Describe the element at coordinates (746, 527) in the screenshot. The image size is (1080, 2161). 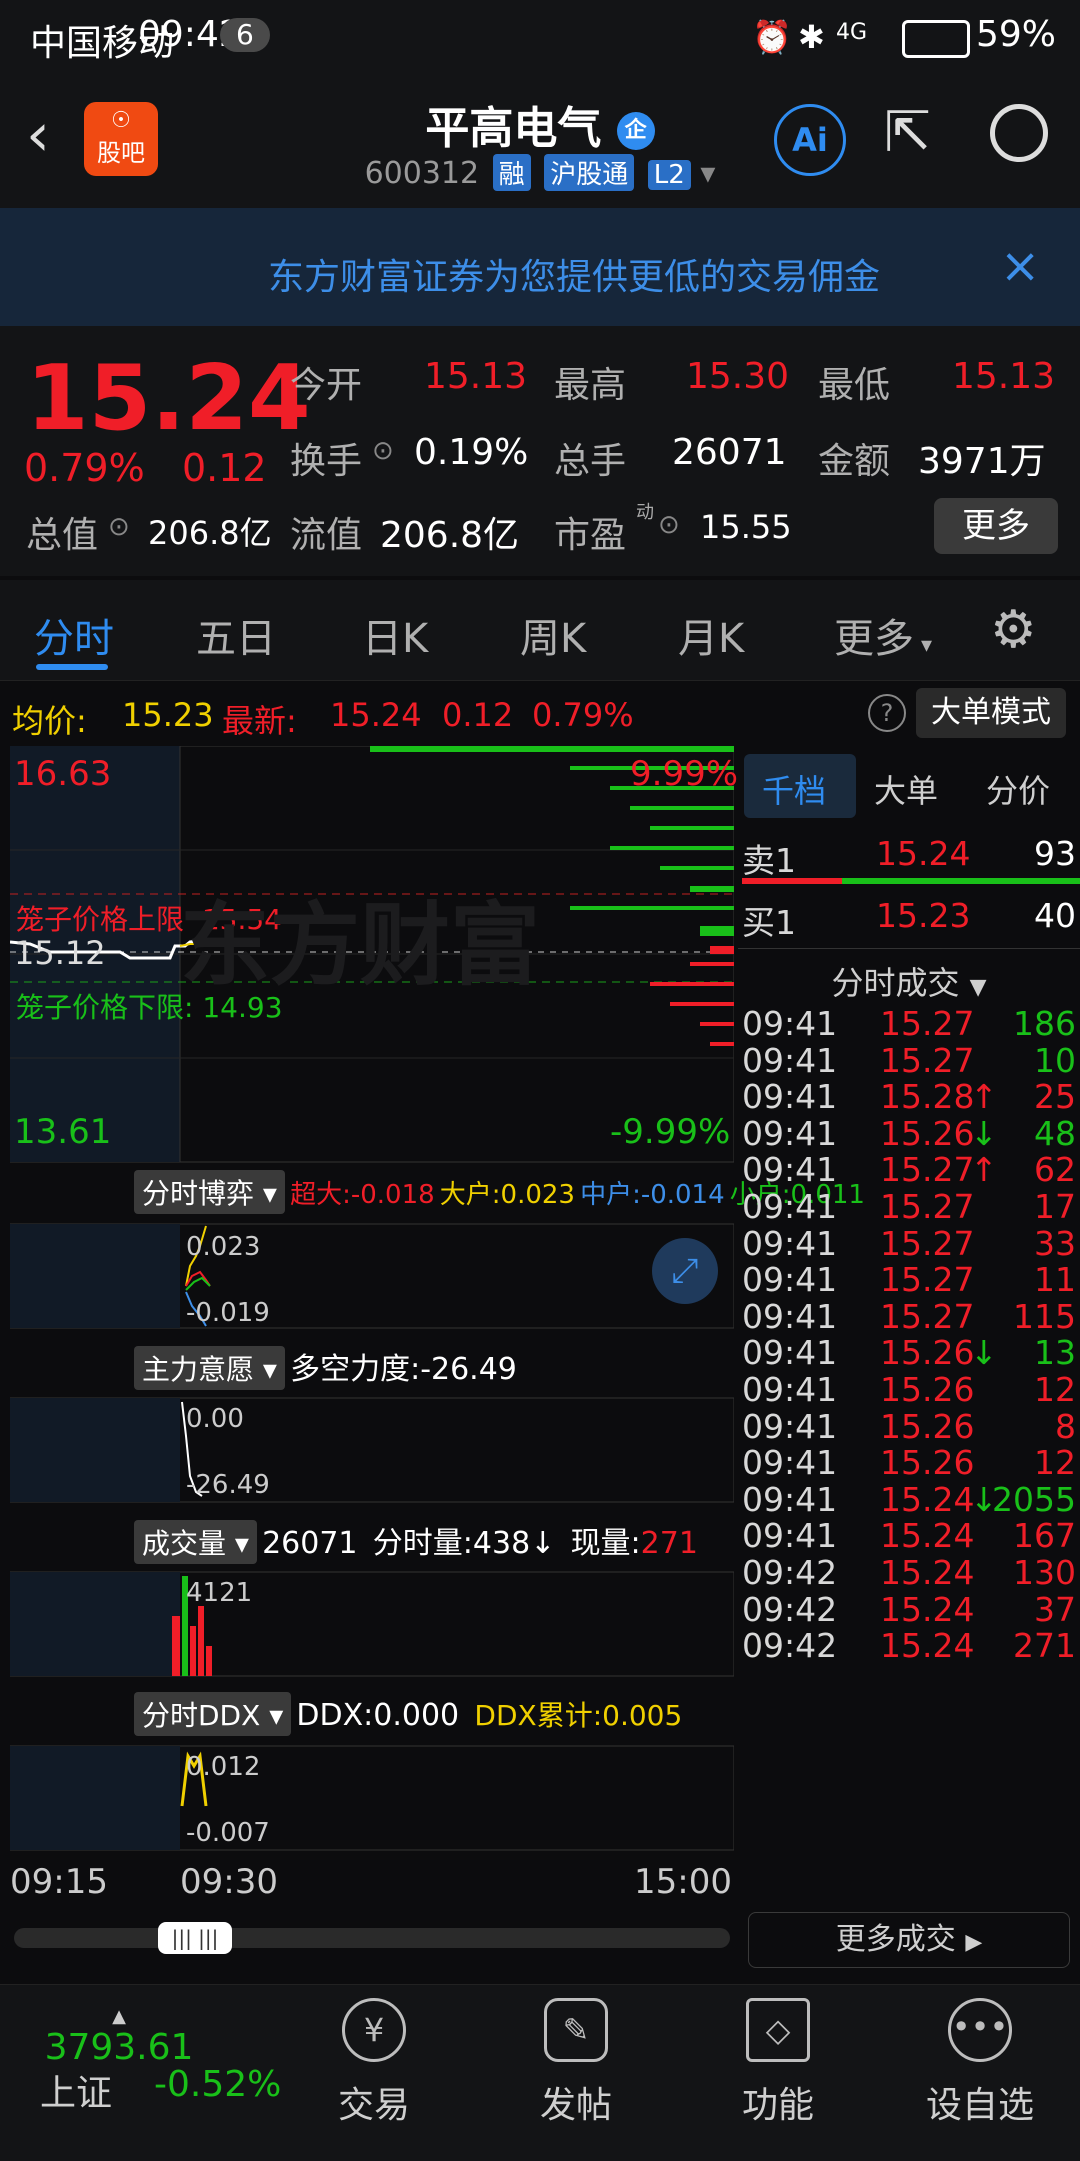
I see `pe-value: 15.55` at that location.